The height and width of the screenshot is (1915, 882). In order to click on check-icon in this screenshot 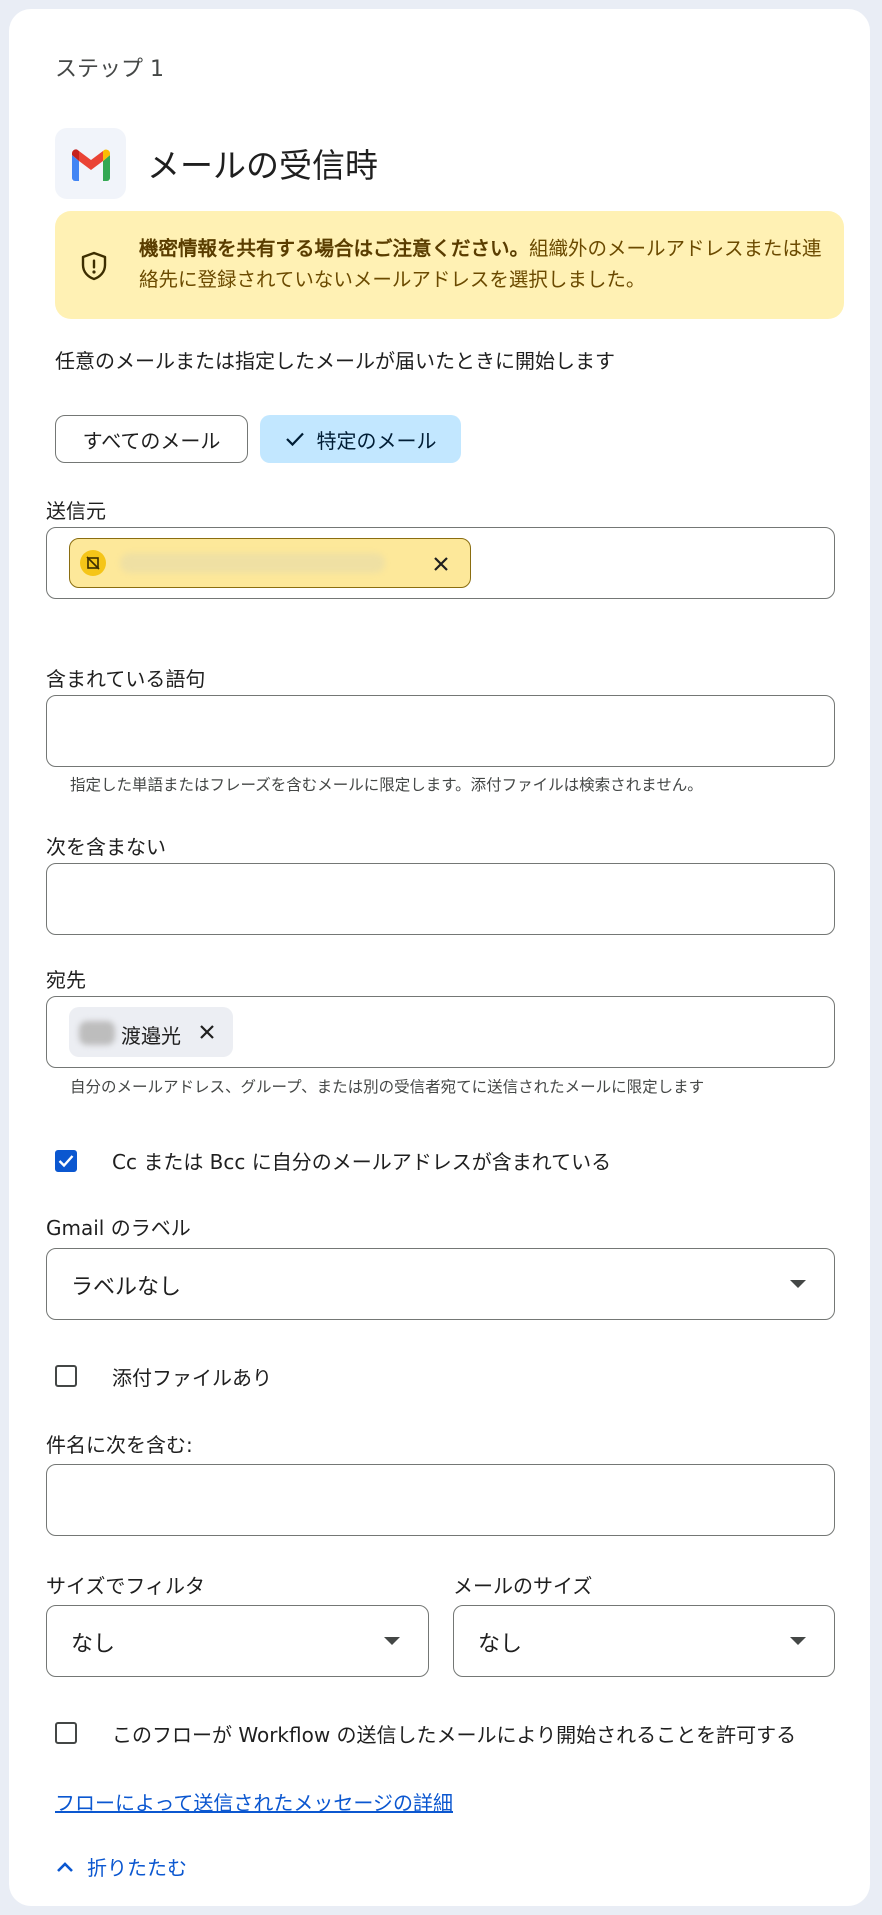, I will do `click(294, 439)`.